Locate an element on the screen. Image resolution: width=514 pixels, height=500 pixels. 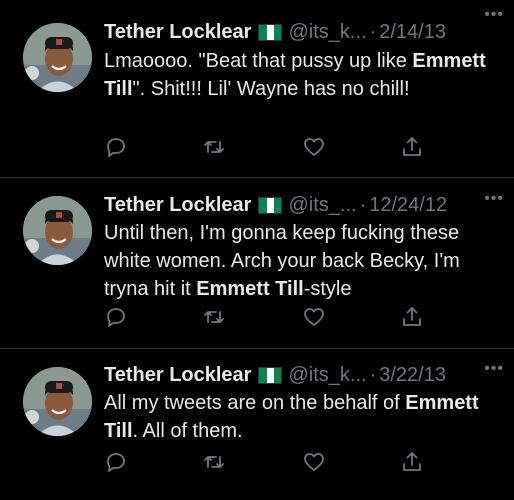
tweet-date: 2/14/13 is located at coordinates (412, 32).